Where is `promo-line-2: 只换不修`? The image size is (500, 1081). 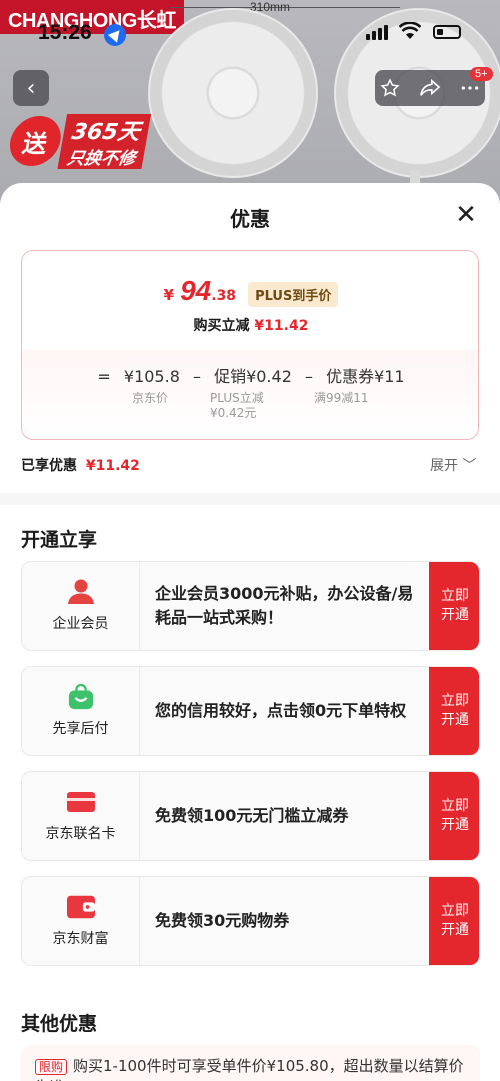
promo-line-2: 只换不修 is located at coordinates (101, 156).